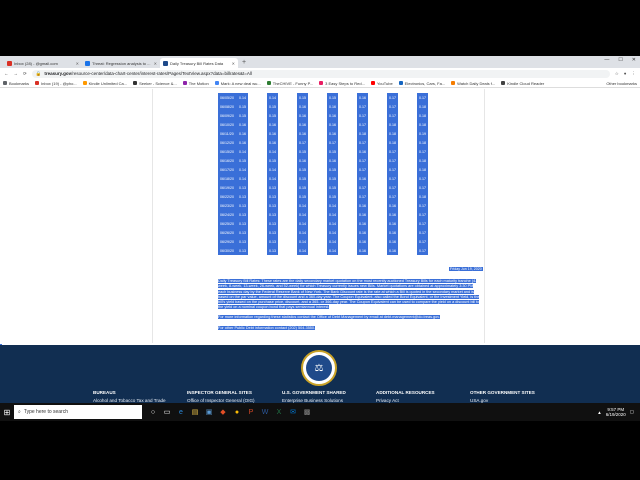 The image size is (640, 480). What do you see at coordinates (293, 412) in the screenshot?
I see `taskbar-app-icon: ✉` at bounding box center [293, 412].